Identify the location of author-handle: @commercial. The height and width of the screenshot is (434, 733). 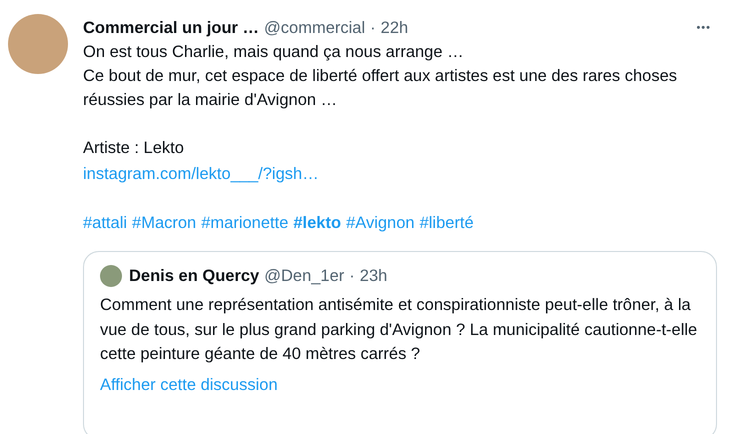
(315, 28).